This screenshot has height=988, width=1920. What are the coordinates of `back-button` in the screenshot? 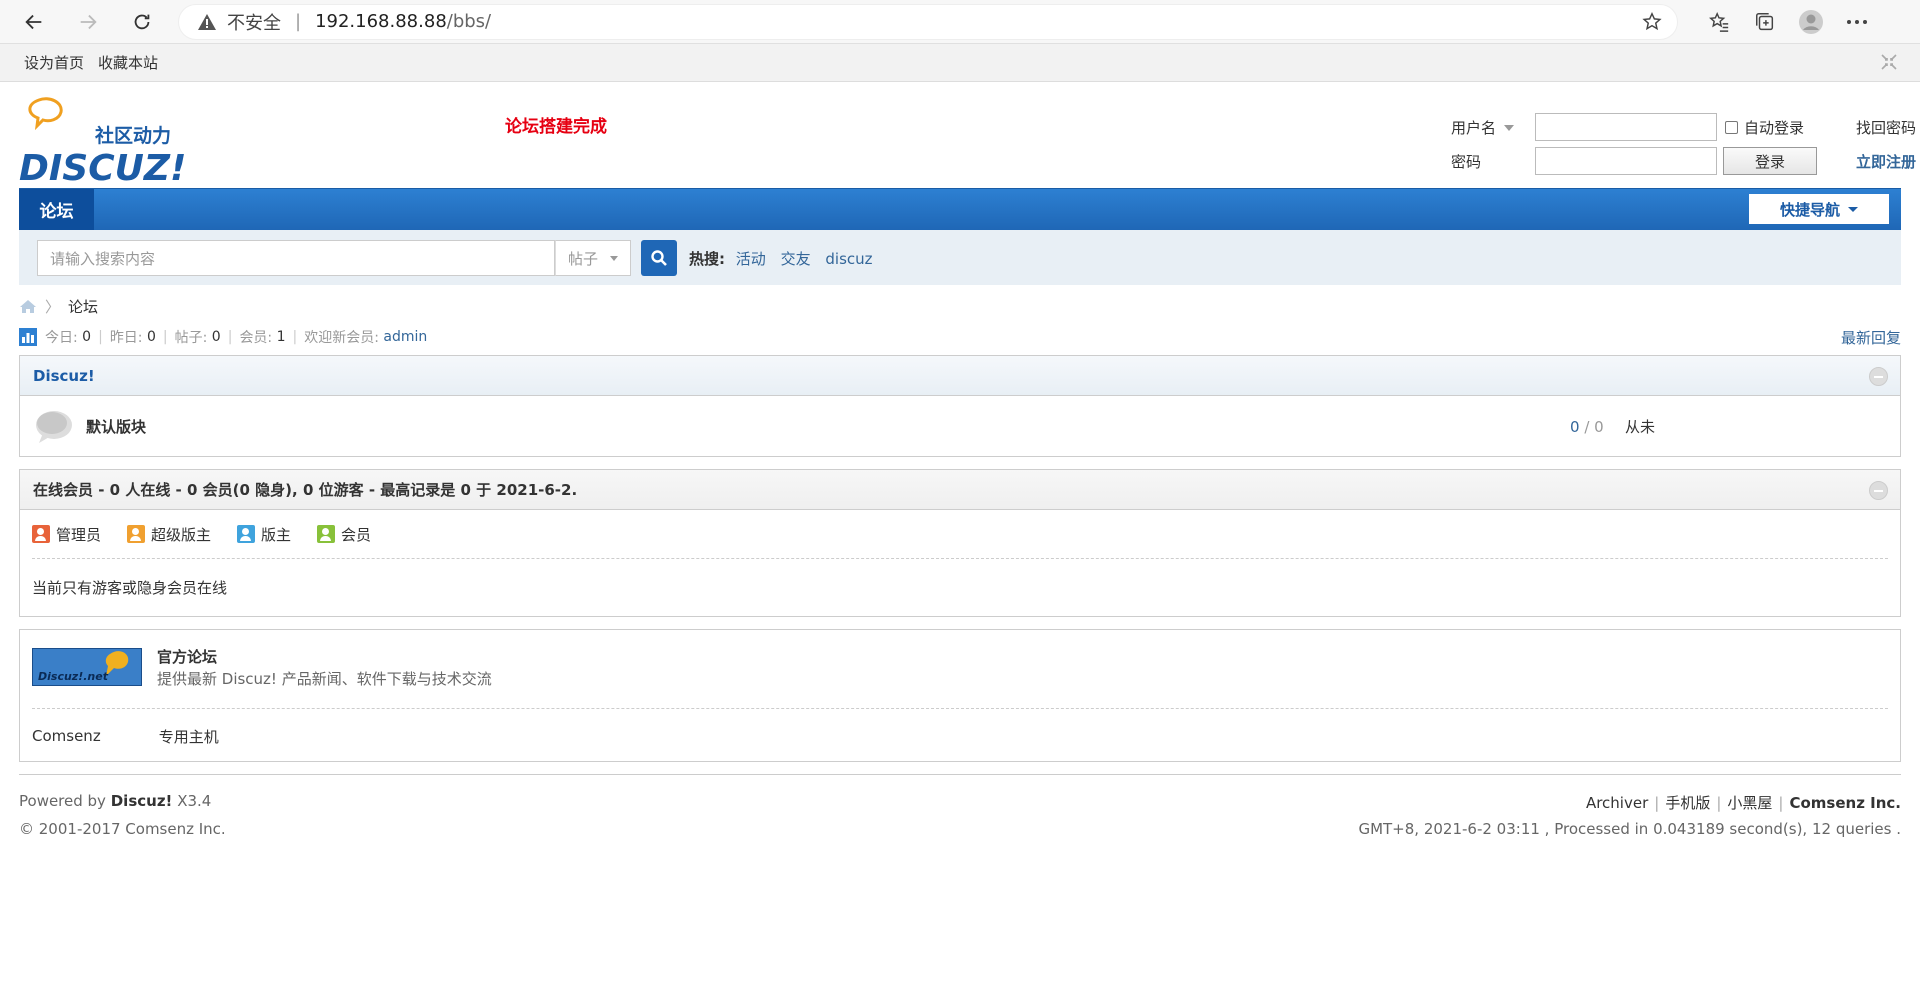 It's located at (34, 22).